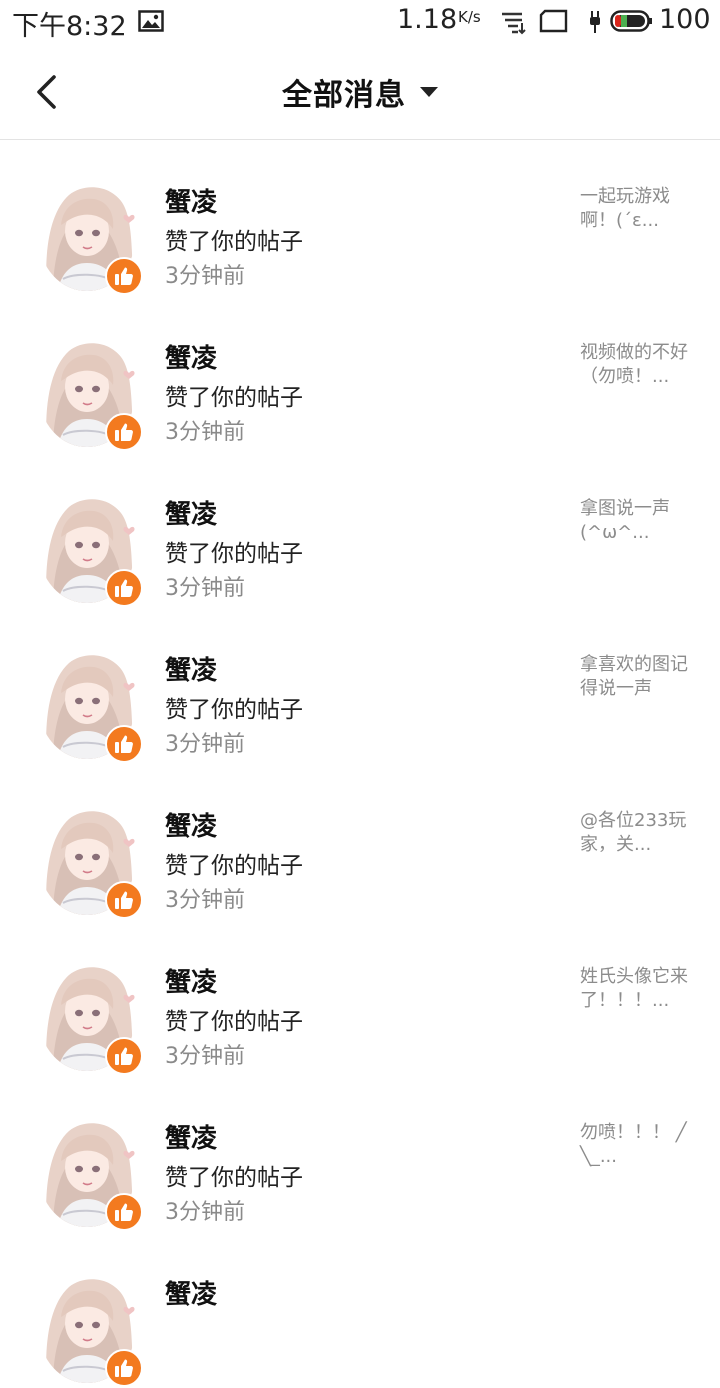 The width and height of the screenshot is (720, 1388). What do you see at coordinates (360, 686) in the screenshot?
I see `list-item: 蟹凌 赞了你的帖子 3分钟前 拿喜欢的图记得说一声` at bounding box center [360, 686].